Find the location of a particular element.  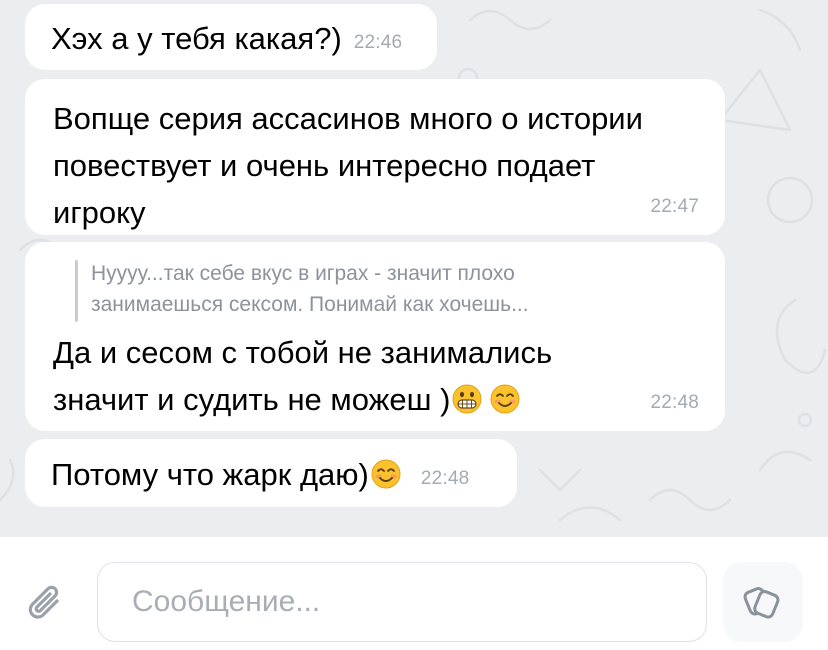

message-bubble: Хэх а у тебя какая?) 22:46 is located at coordinates (231, 37).